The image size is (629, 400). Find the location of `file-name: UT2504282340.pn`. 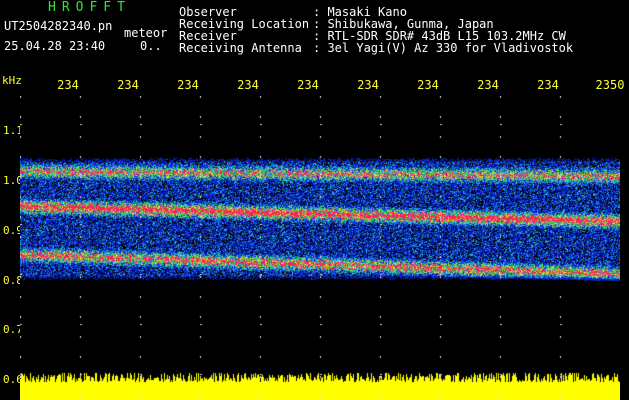

file-name: UT2504282340.pn is located at coordinates (58, 26).